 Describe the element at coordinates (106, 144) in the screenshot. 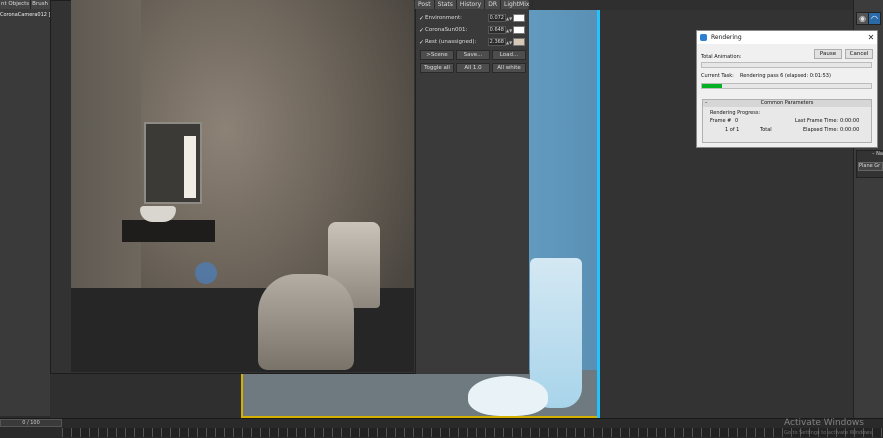

I see `render-wall` at that location.